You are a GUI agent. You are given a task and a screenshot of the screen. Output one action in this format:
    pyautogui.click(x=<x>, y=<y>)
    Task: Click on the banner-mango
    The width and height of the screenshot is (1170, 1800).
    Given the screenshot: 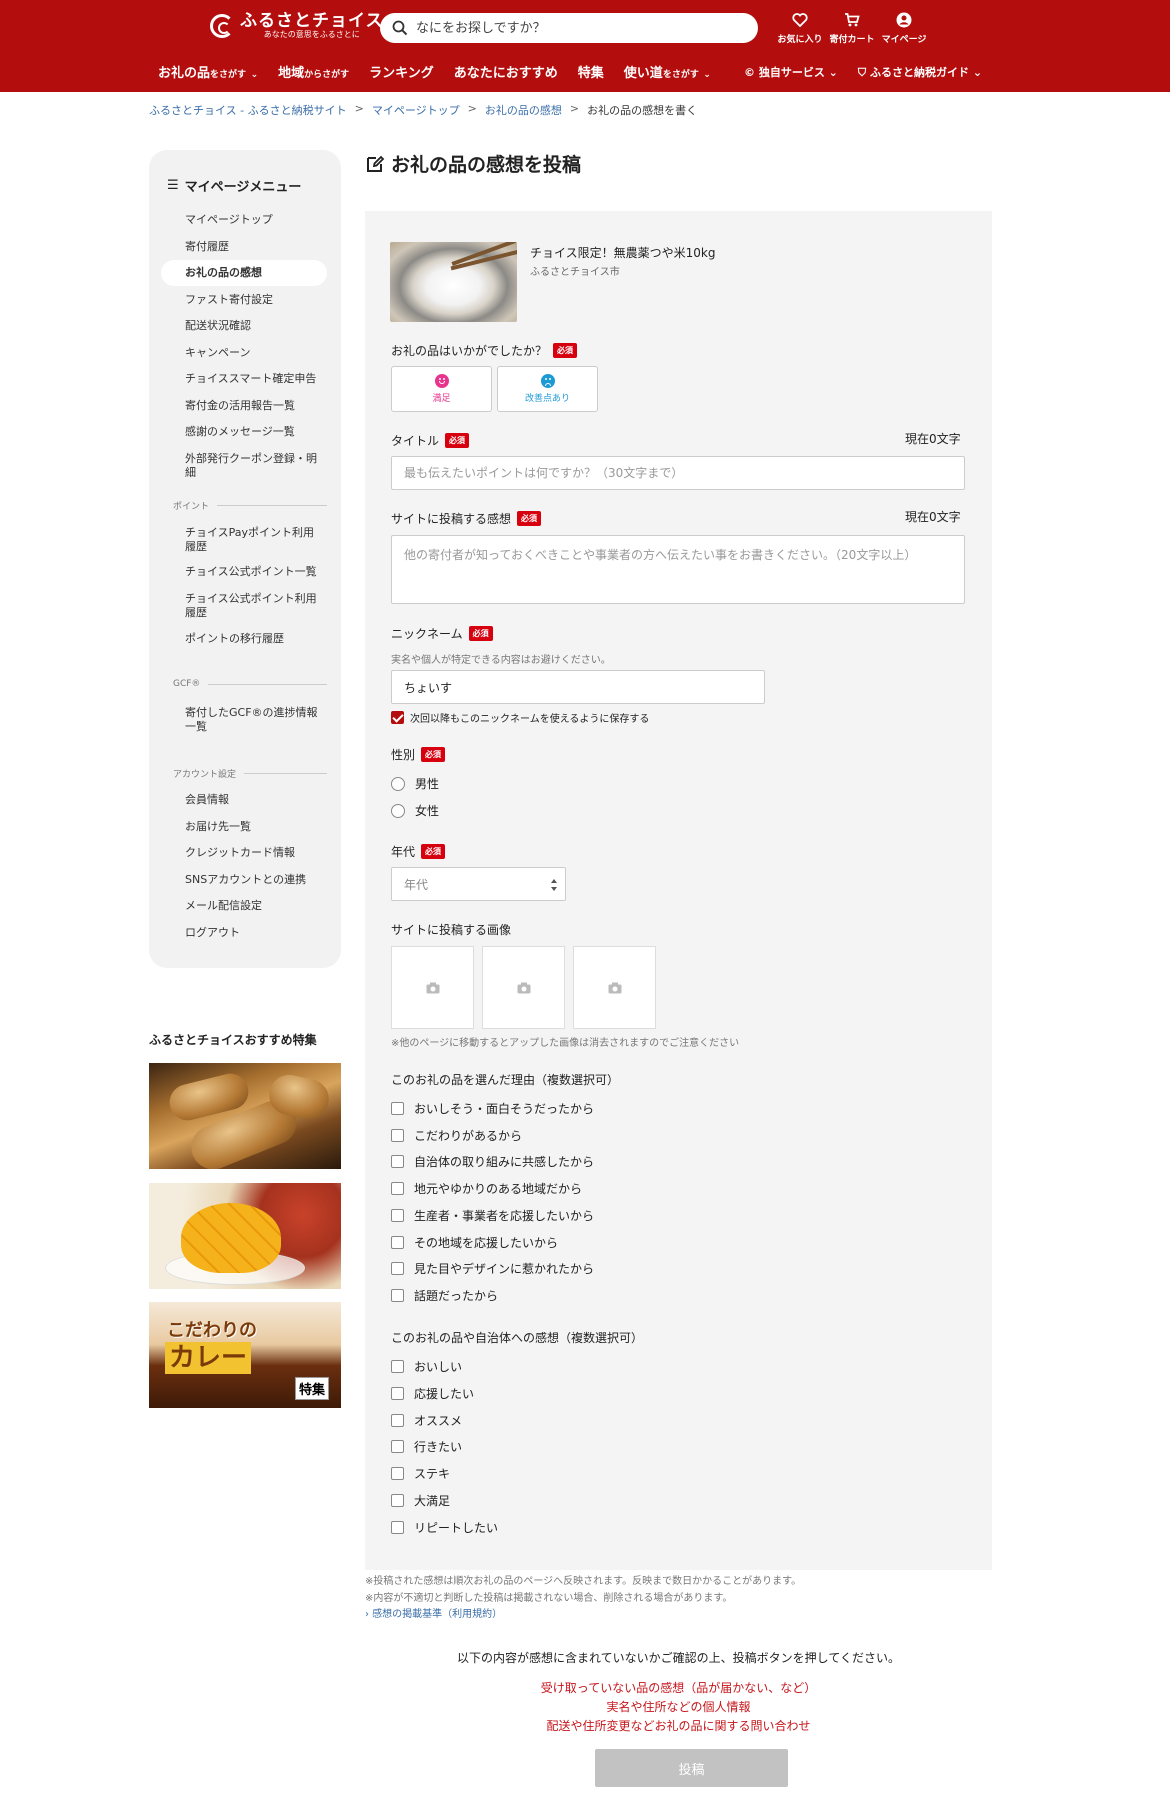 What is the action you would take?
    pyautogui.click(x=245, y=1236)
    